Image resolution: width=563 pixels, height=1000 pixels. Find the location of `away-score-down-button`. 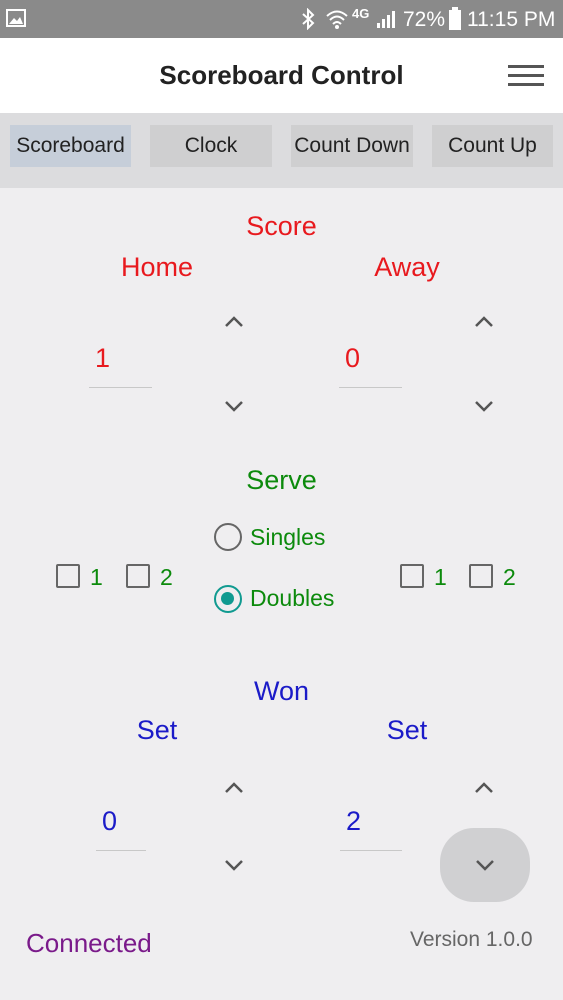

away-score-down-button is located at coordinates (484, 406).